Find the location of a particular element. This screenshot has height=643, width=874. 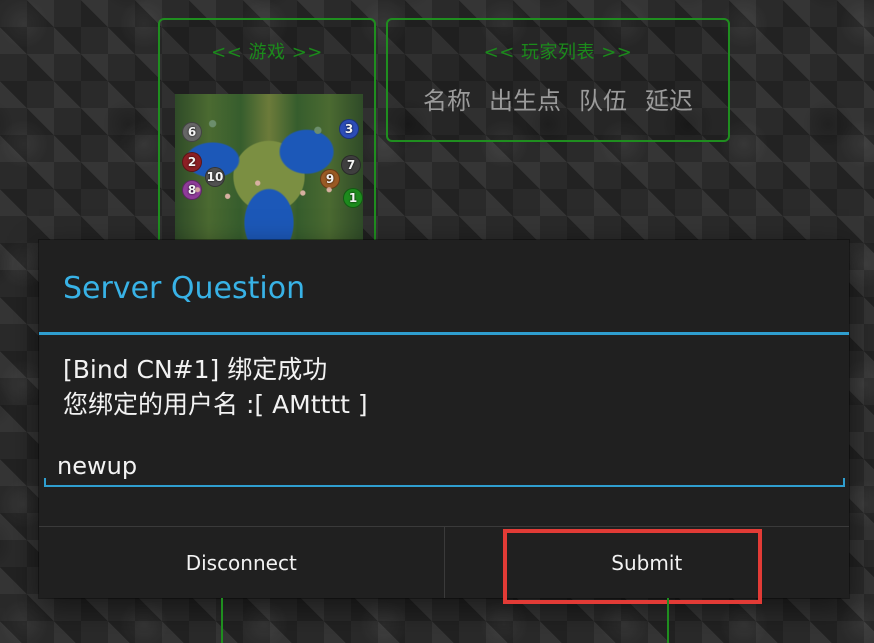

response-field is located at coordinates (444, 468).